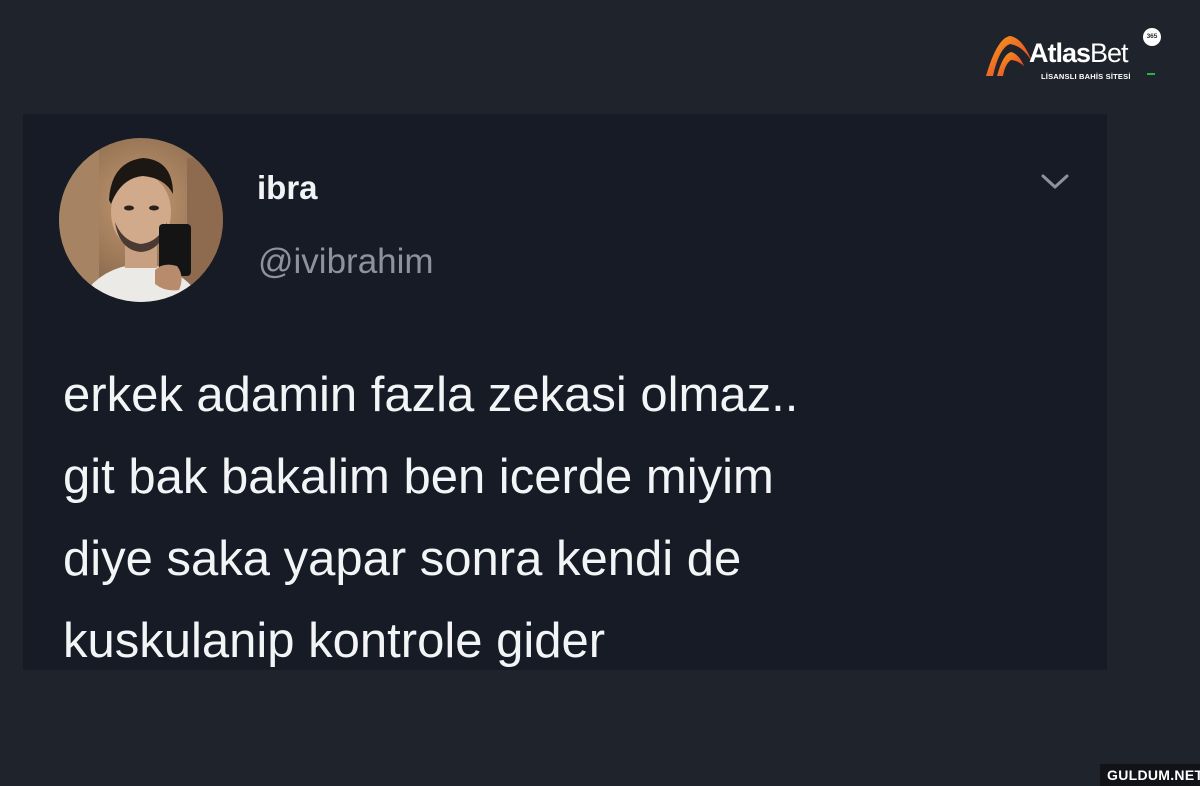 This screenshot has height=786, width=1200. What do you see at coordinates (346, 262) in the screenshot?
I see `user-handle: @ivibrahim` at bounding box center [346, 262].